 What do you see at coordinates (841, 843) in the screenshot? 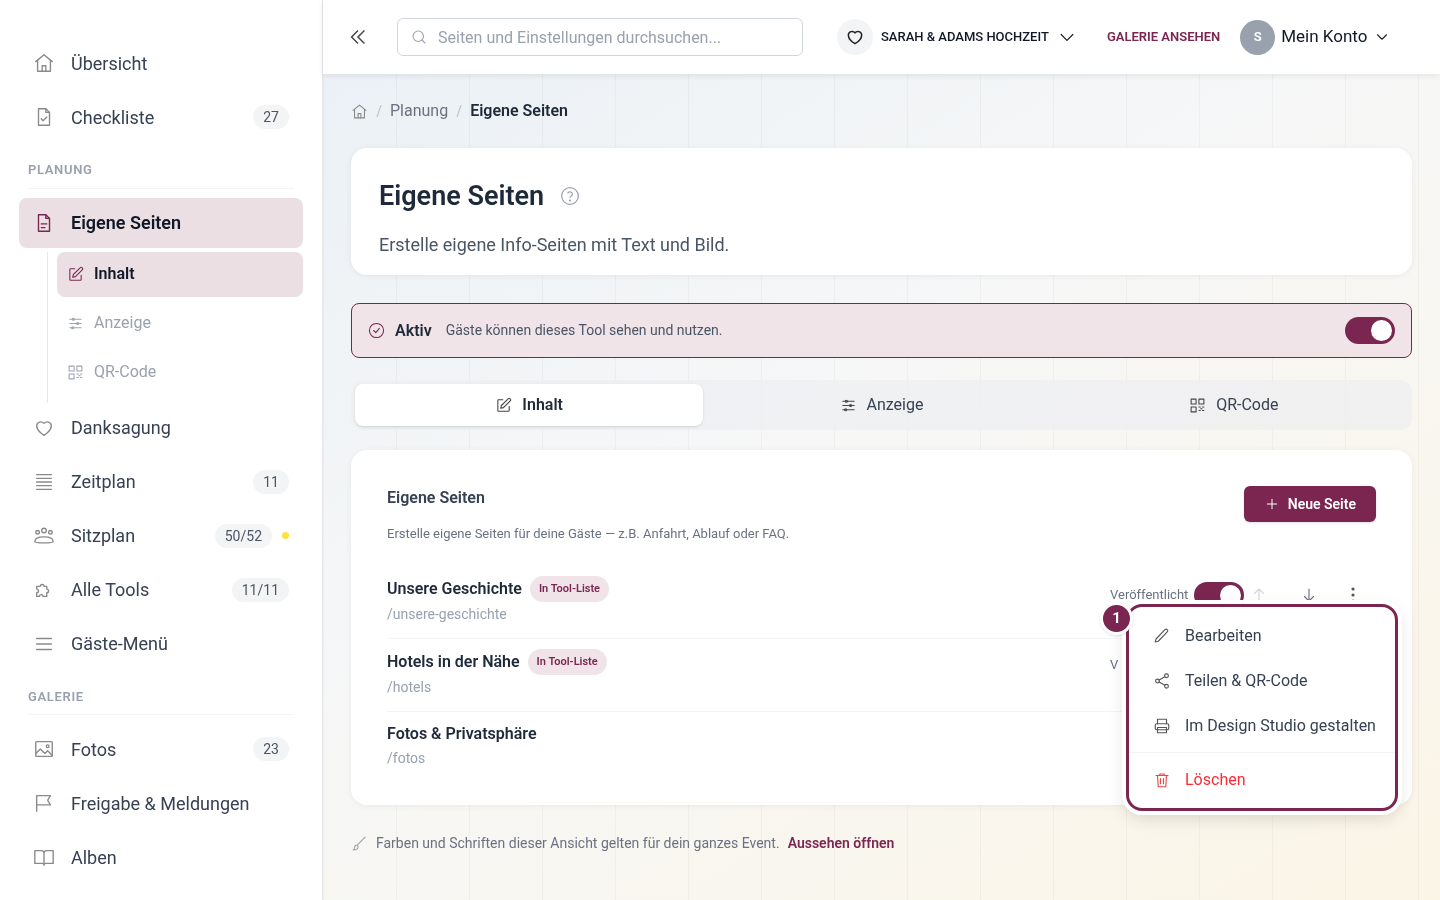
I see `appearance-link: Aussehen öffnen` at bounding box center [841, 843].